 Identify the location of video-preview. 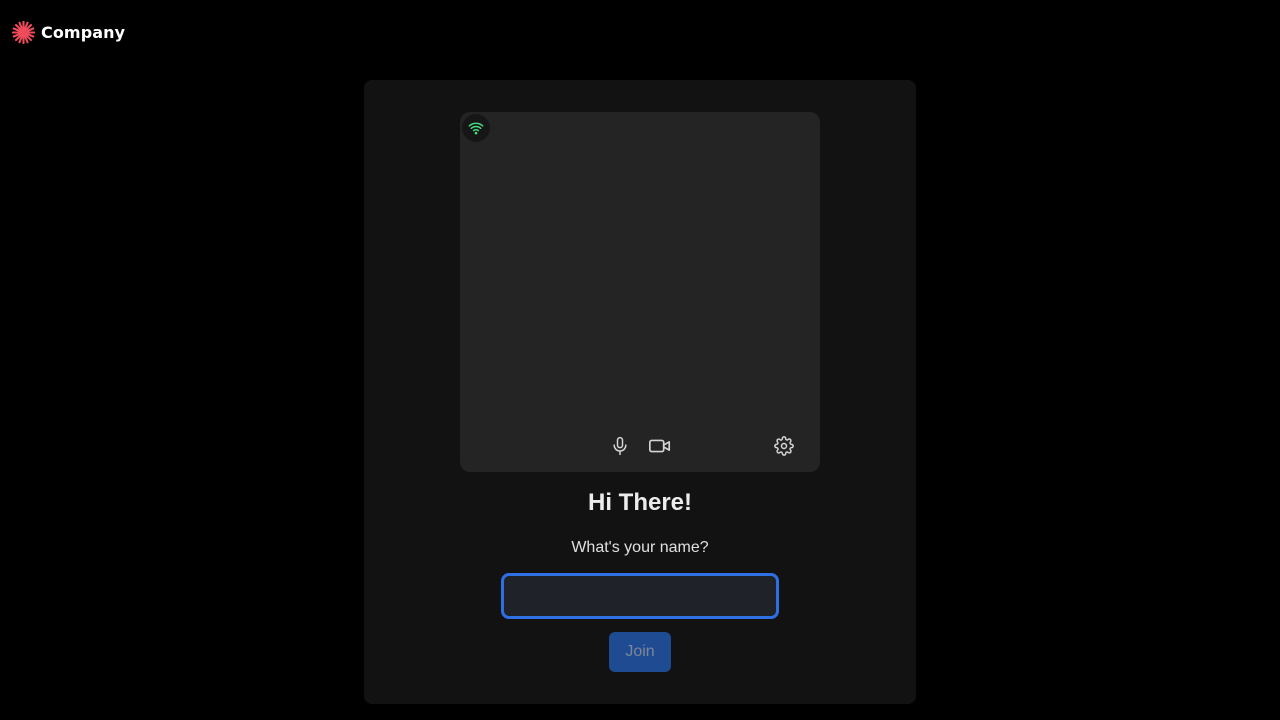
(640, 292).